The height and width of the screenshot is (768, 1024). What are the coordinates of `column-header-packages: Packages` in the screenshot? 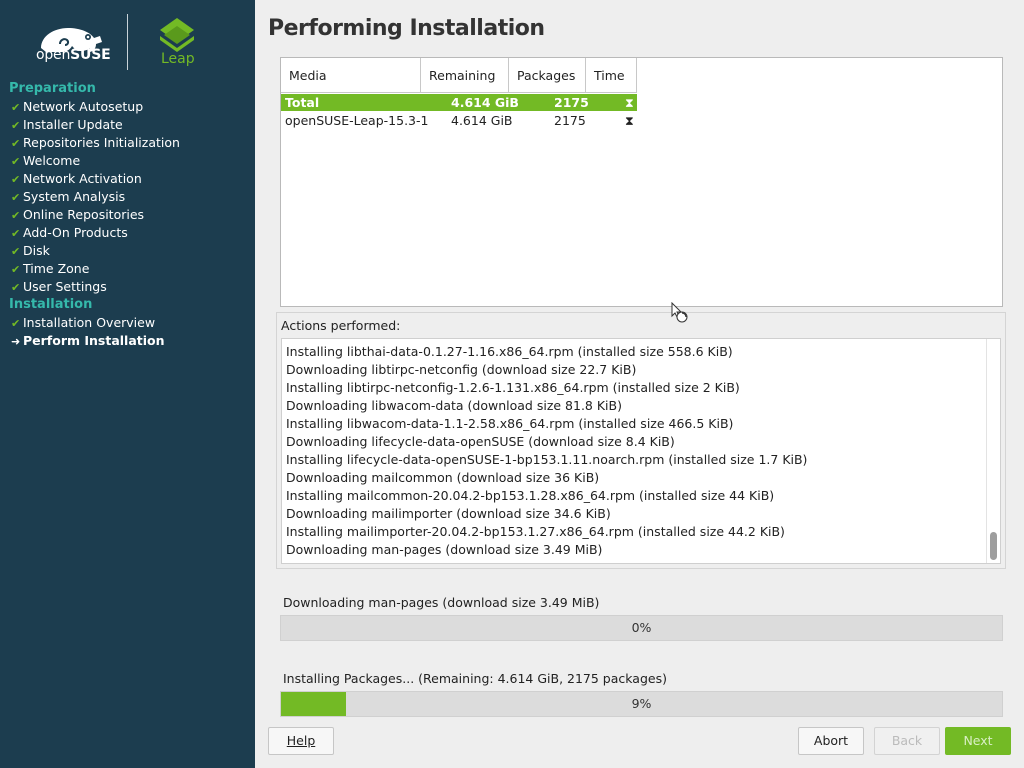 It's located at (547, 75).